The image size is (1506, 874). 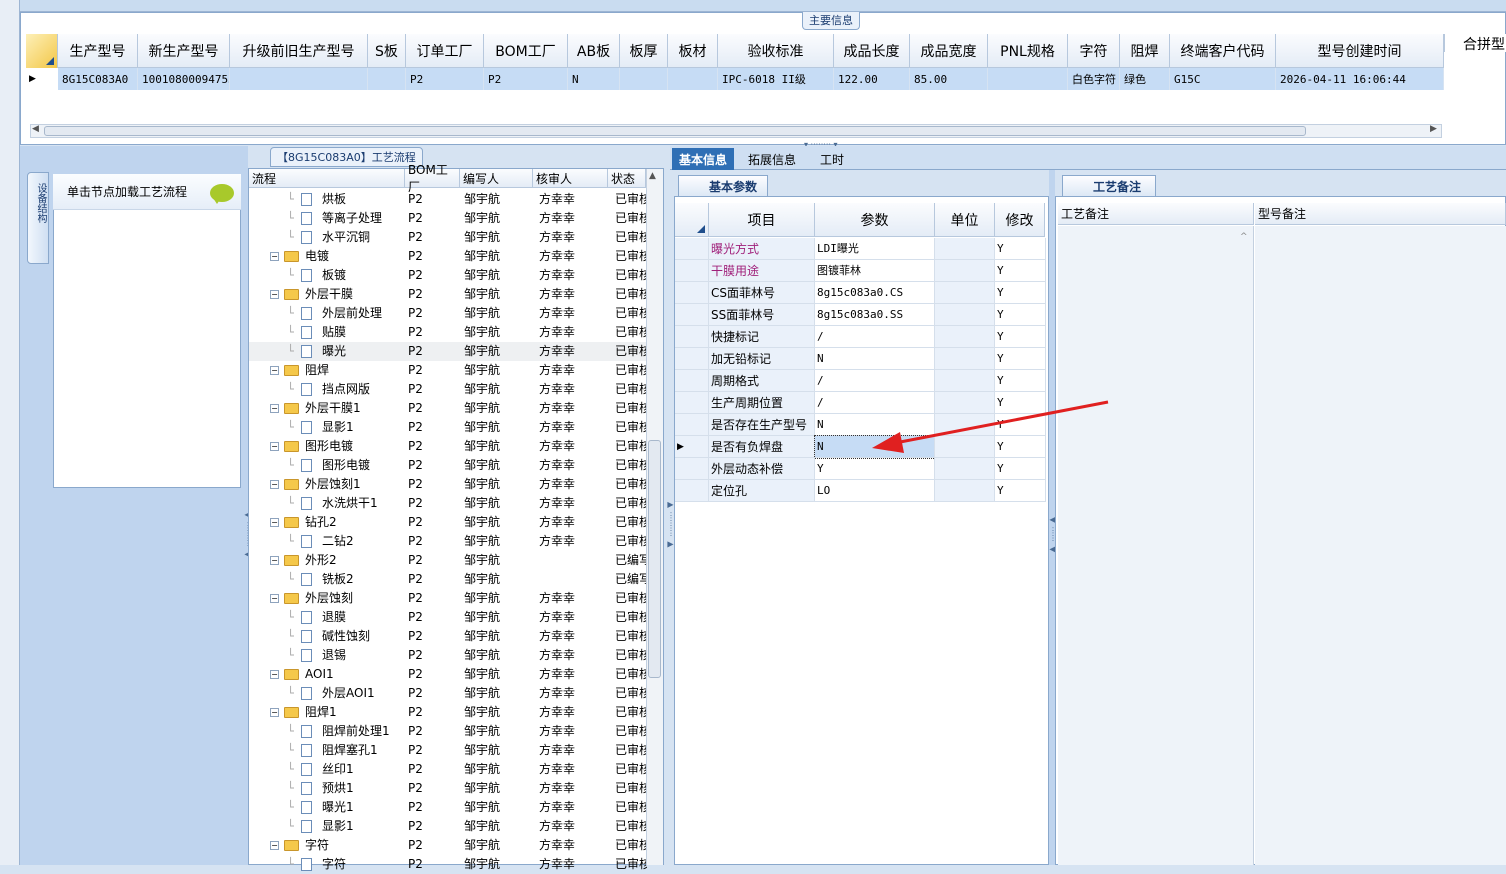 What do you see at coordinates (448, 256) in the screenshot?
I see `tree-row: − 电镀 P2 邹宇航 方幸幸 已审核` at bounding box center [448, 256].